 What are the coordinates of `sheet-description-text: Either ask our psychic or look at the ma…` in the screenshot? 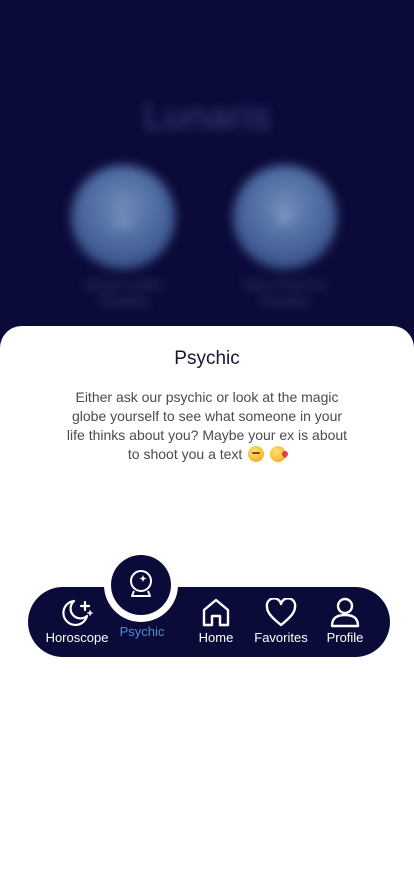 It's located at (207, 425).